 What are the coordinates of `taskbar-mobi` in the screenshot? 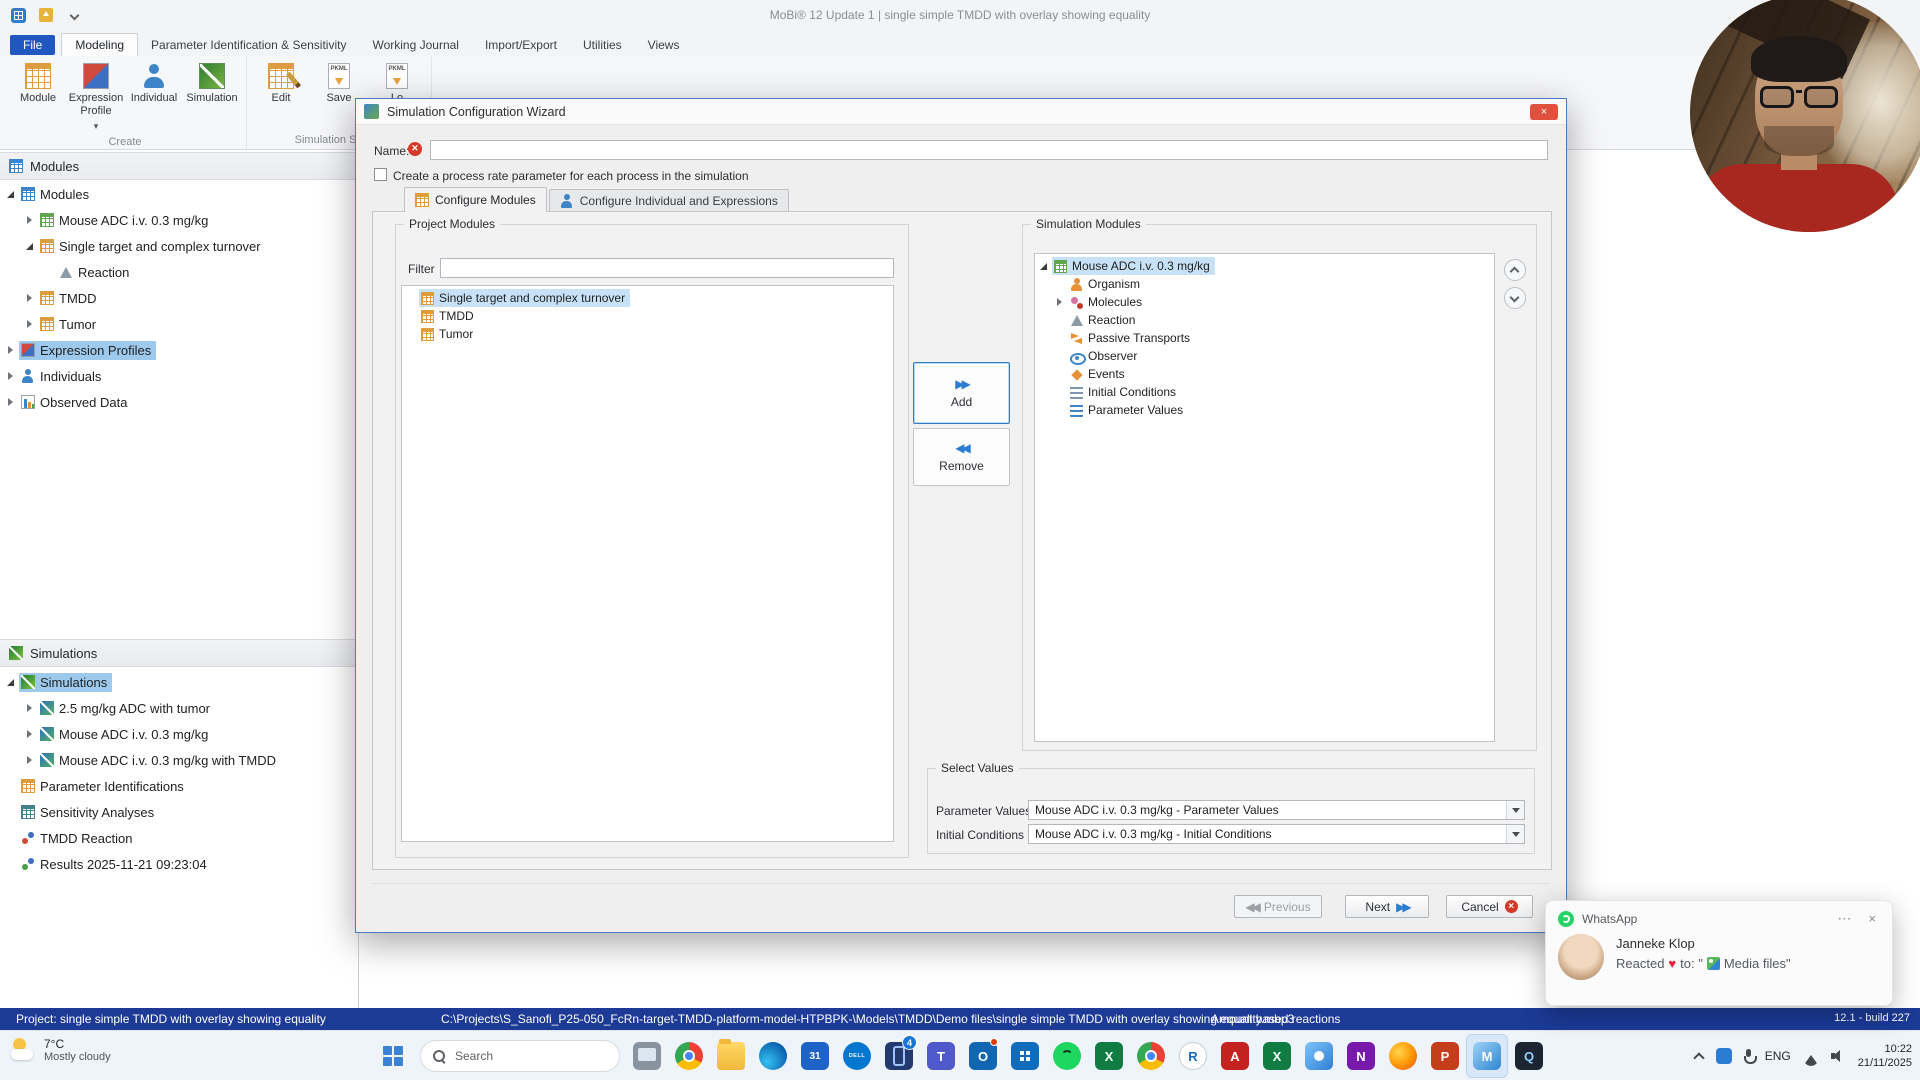 It's located at (1487, 1056).